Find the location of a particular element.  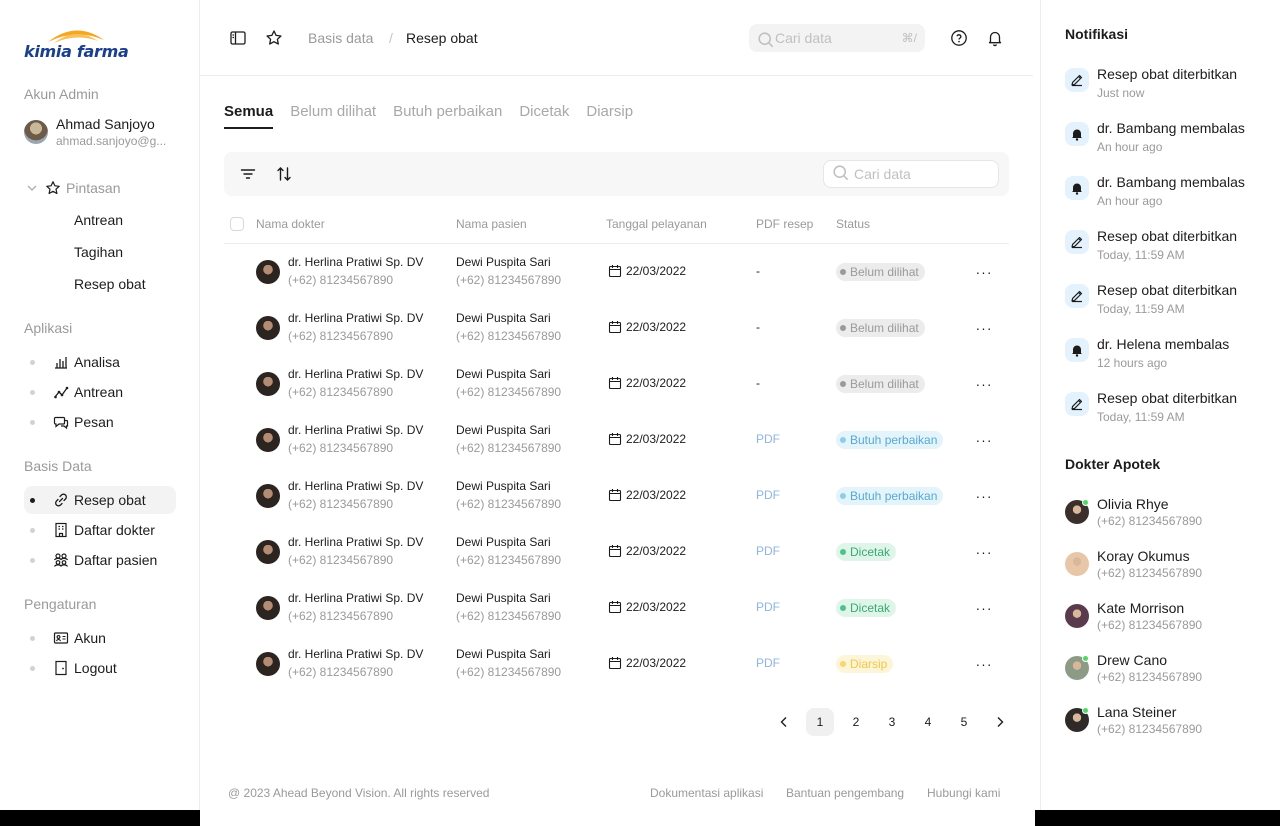

select-all-checkbox is located at coordinates (237, 224).